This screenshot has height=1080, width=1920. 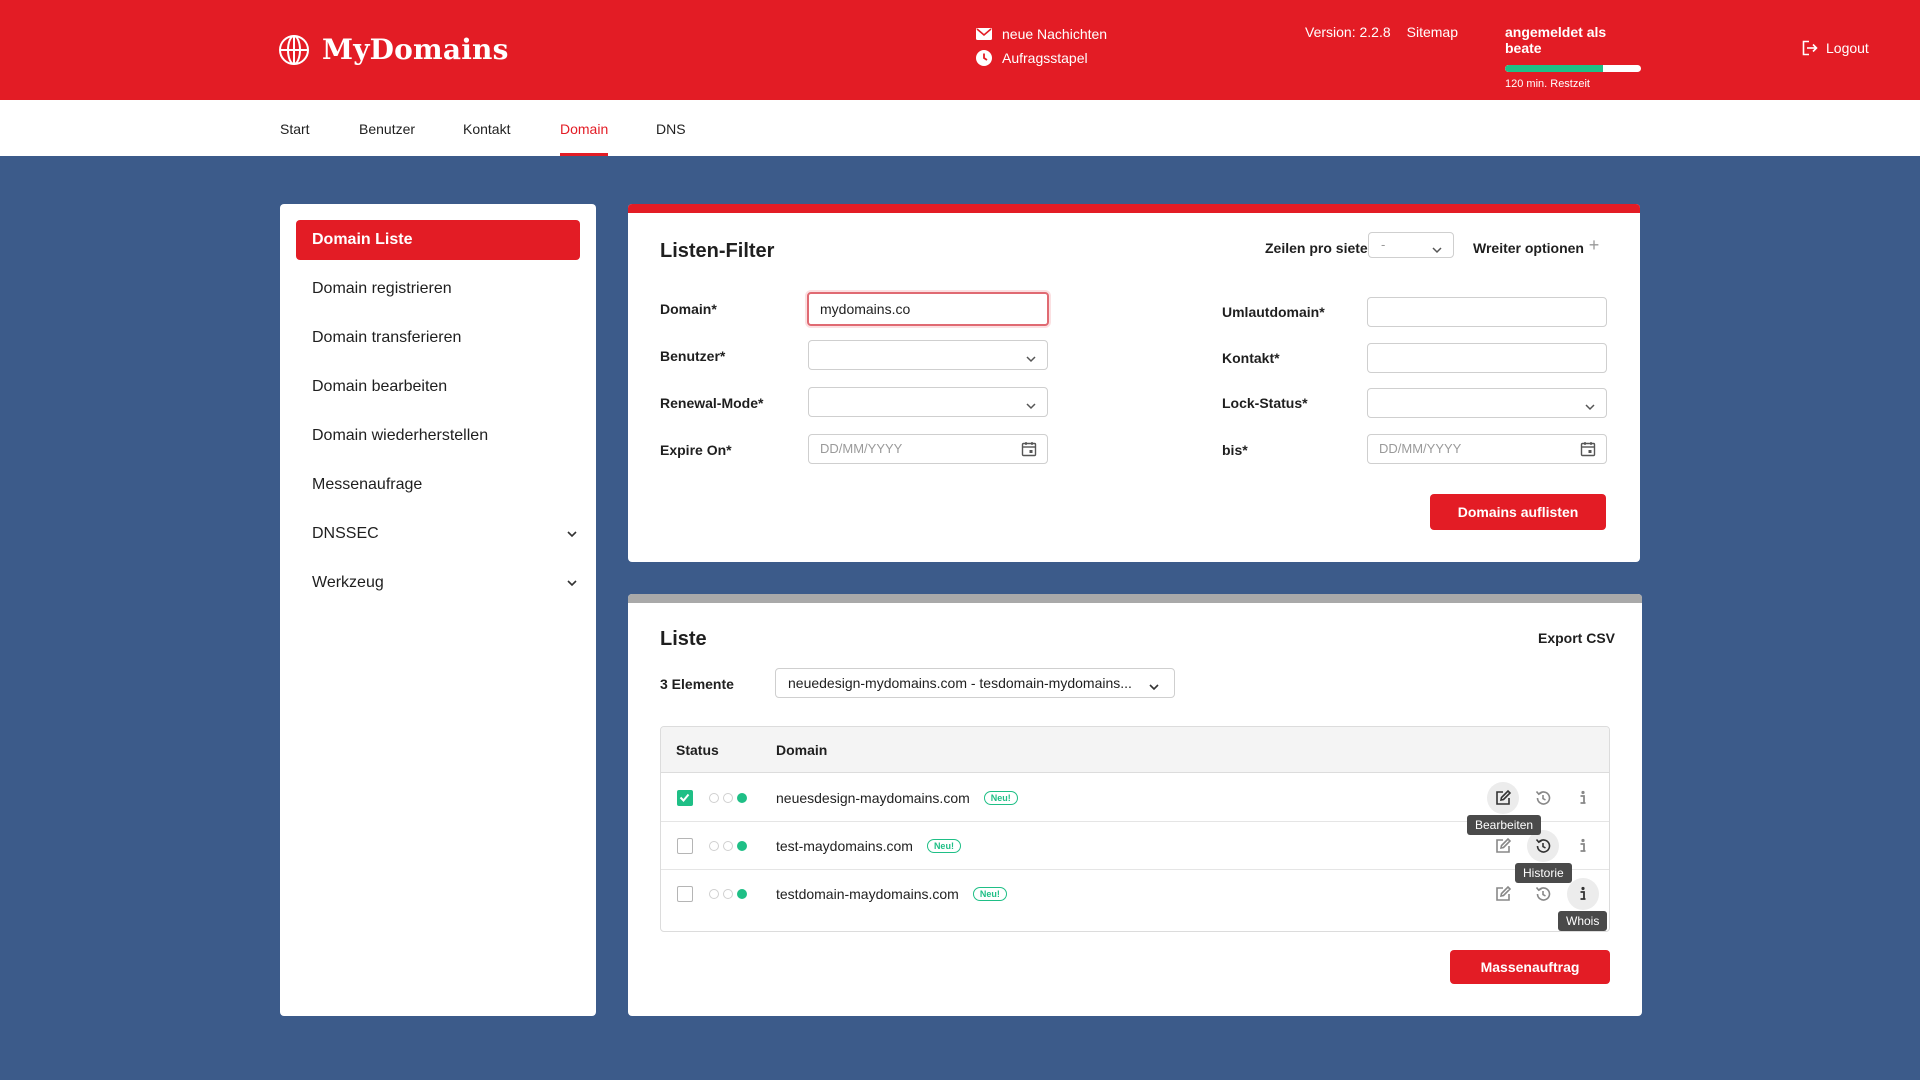 I want to click on plus-icon: +, so click(x=1594, y=246).